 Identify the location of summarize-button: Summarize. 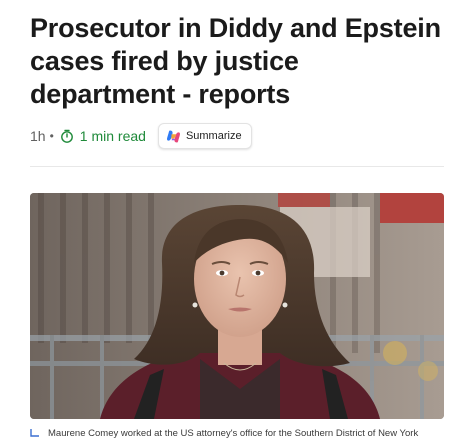
(204, 136).